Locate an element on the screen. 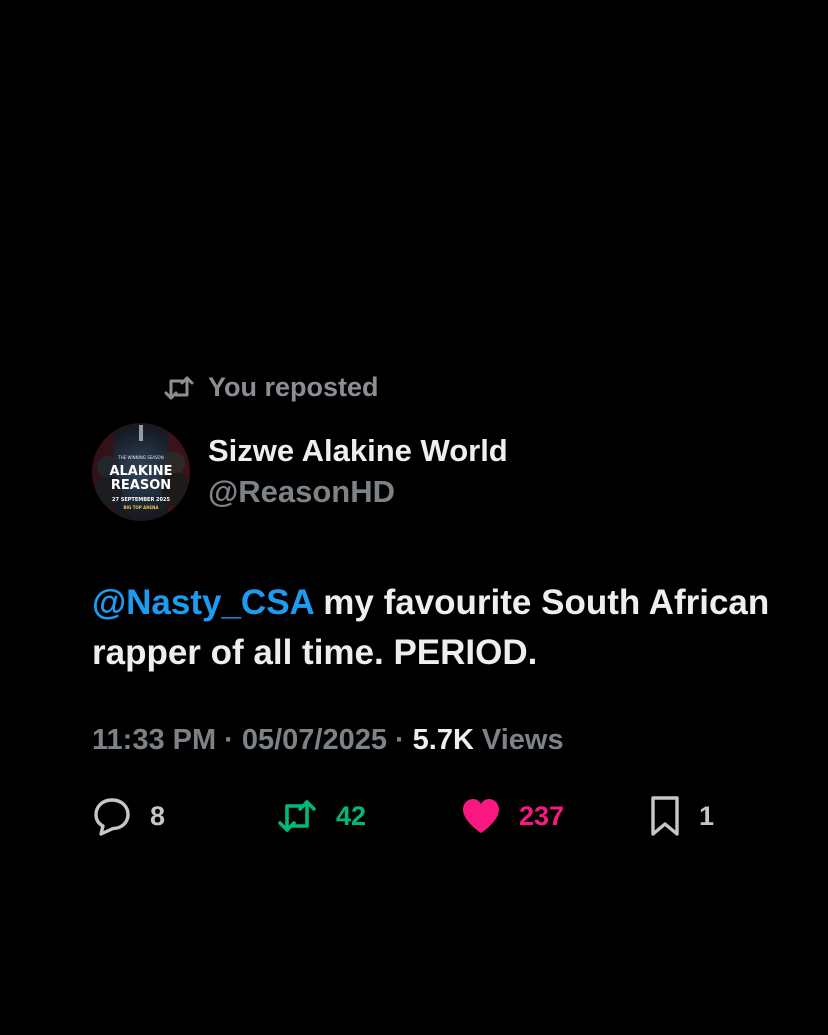  svg-text: THE WINNING SEASON is located at coordinates (140, 457).